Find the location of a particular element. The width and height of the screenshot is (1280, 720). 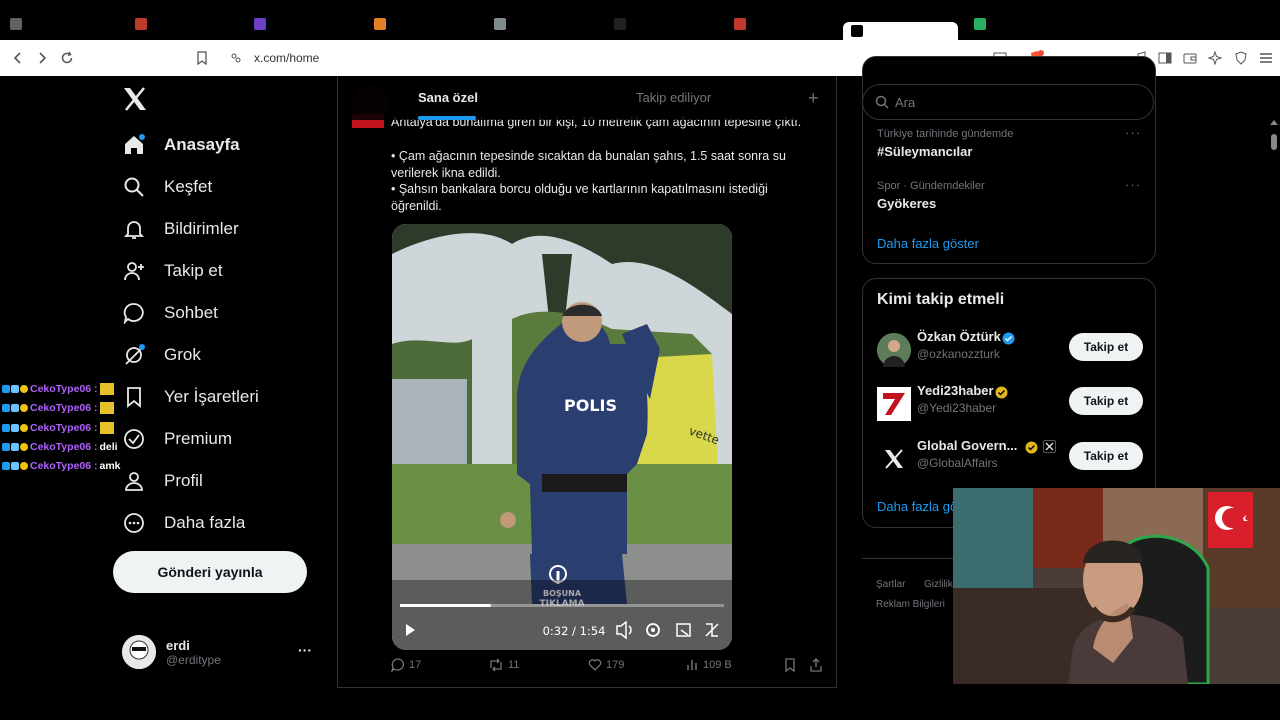

bookmark-button is located at coordinates (790, 665).